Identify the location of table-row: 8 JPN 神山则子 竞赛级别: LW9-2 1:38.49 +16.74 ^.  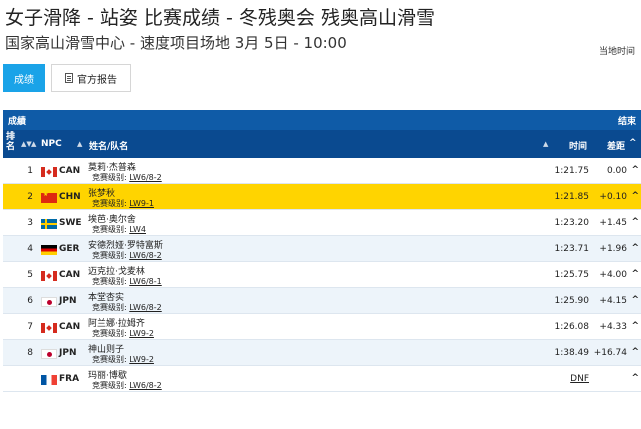
(322, 353).